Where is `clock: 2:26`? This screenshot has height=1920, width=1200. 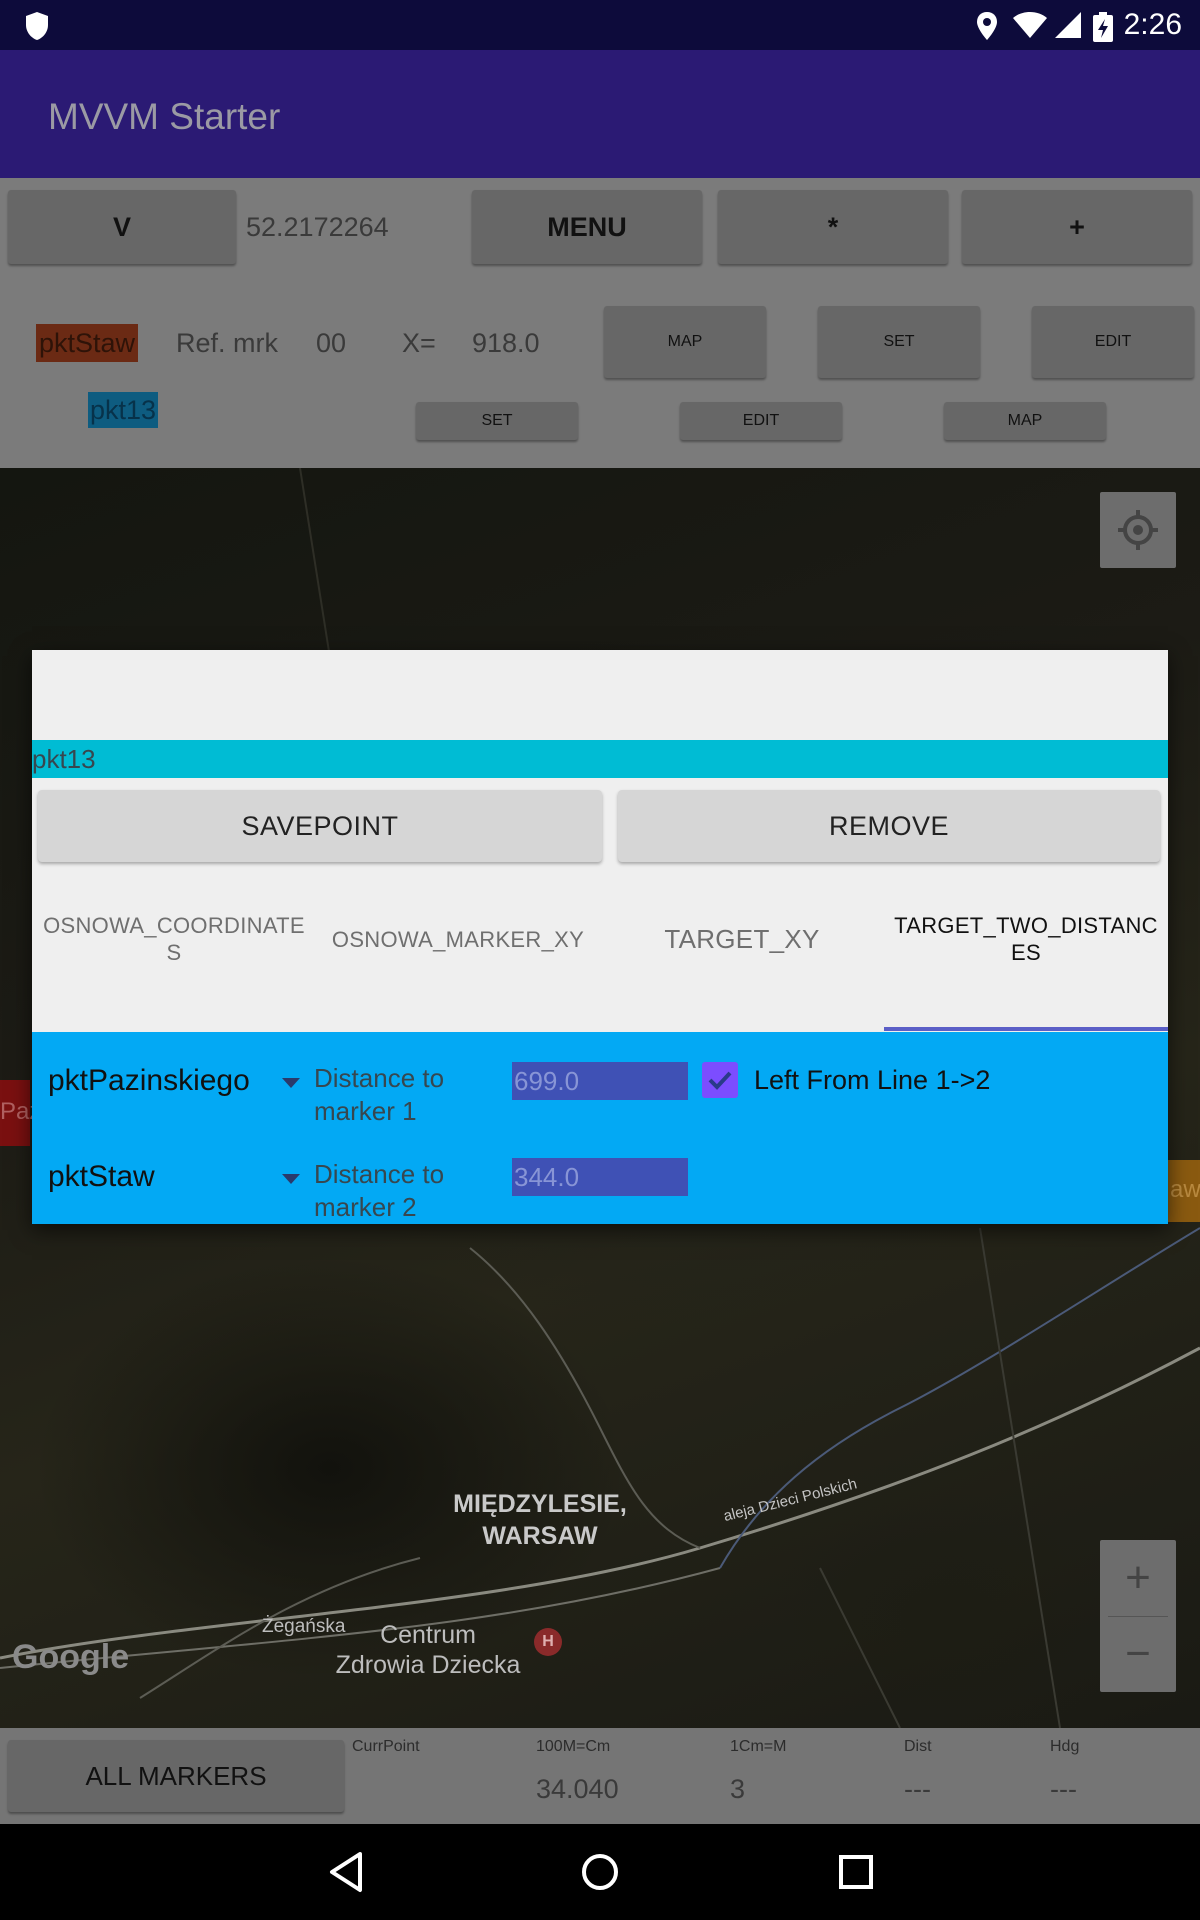 clock: 2:26 is located at coordinates (1152, 24).